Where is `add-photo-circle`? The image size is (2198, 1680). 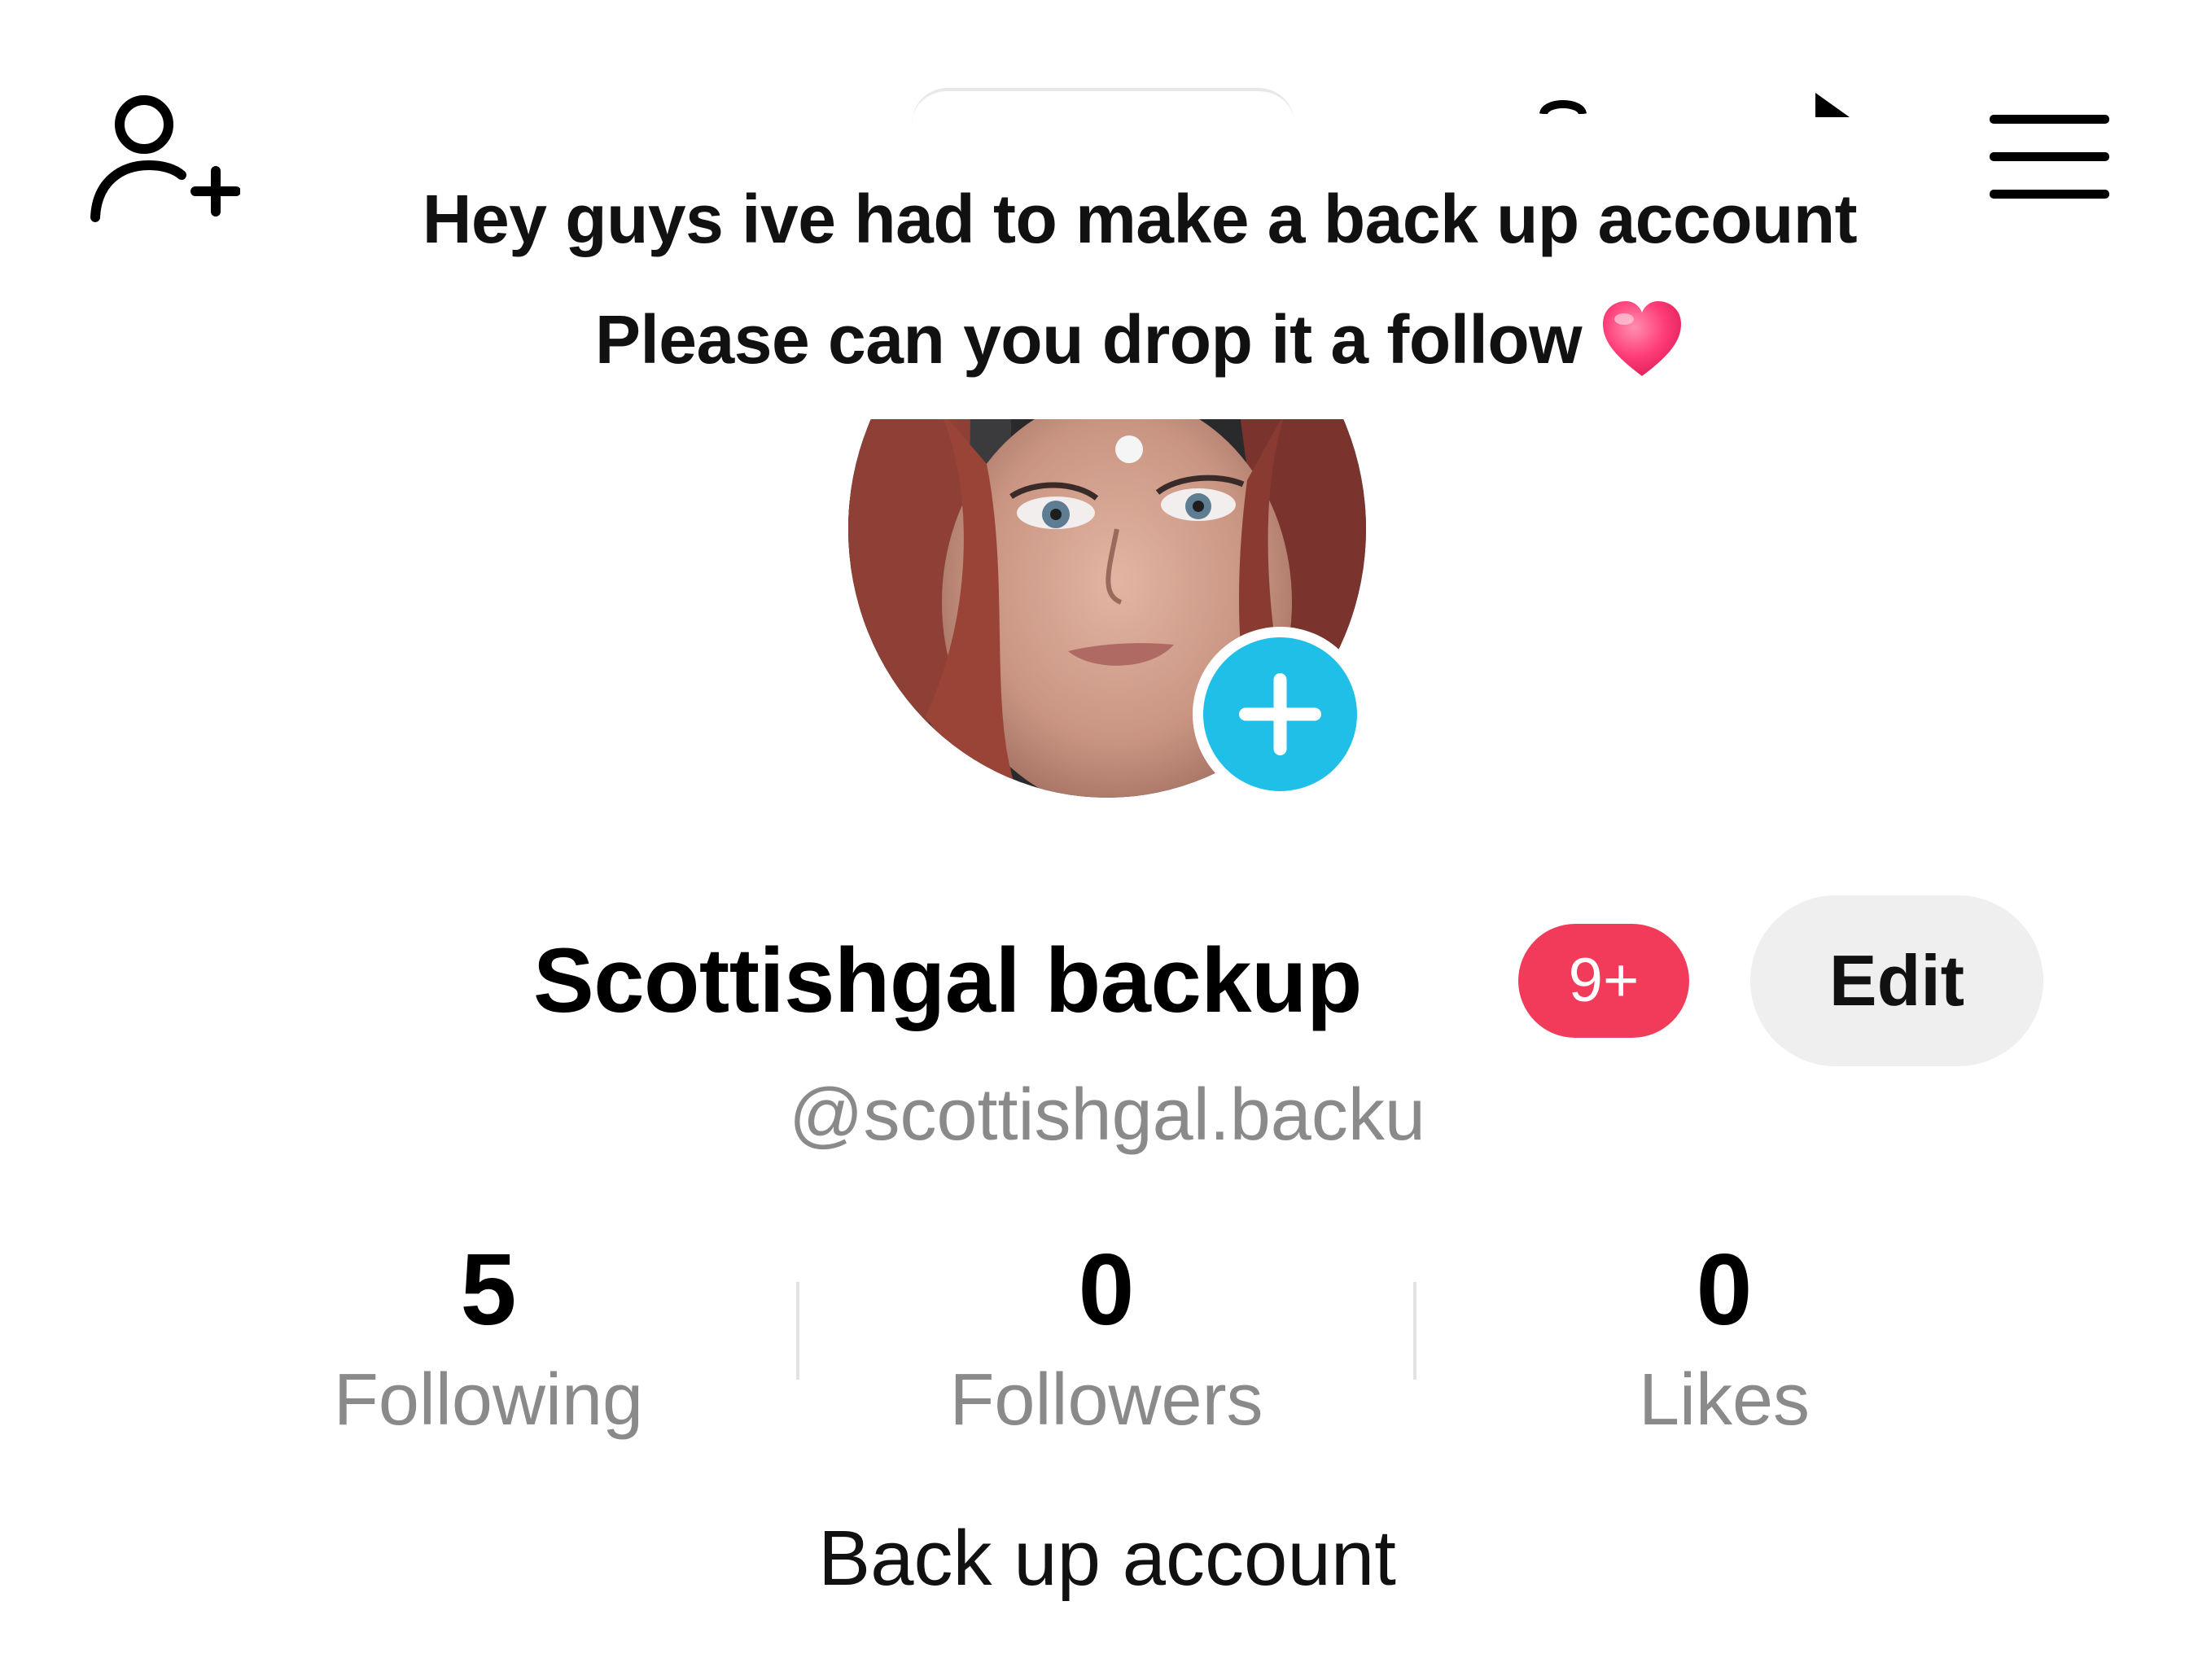
add-photo-circle is located at coordinates (1280, 714).